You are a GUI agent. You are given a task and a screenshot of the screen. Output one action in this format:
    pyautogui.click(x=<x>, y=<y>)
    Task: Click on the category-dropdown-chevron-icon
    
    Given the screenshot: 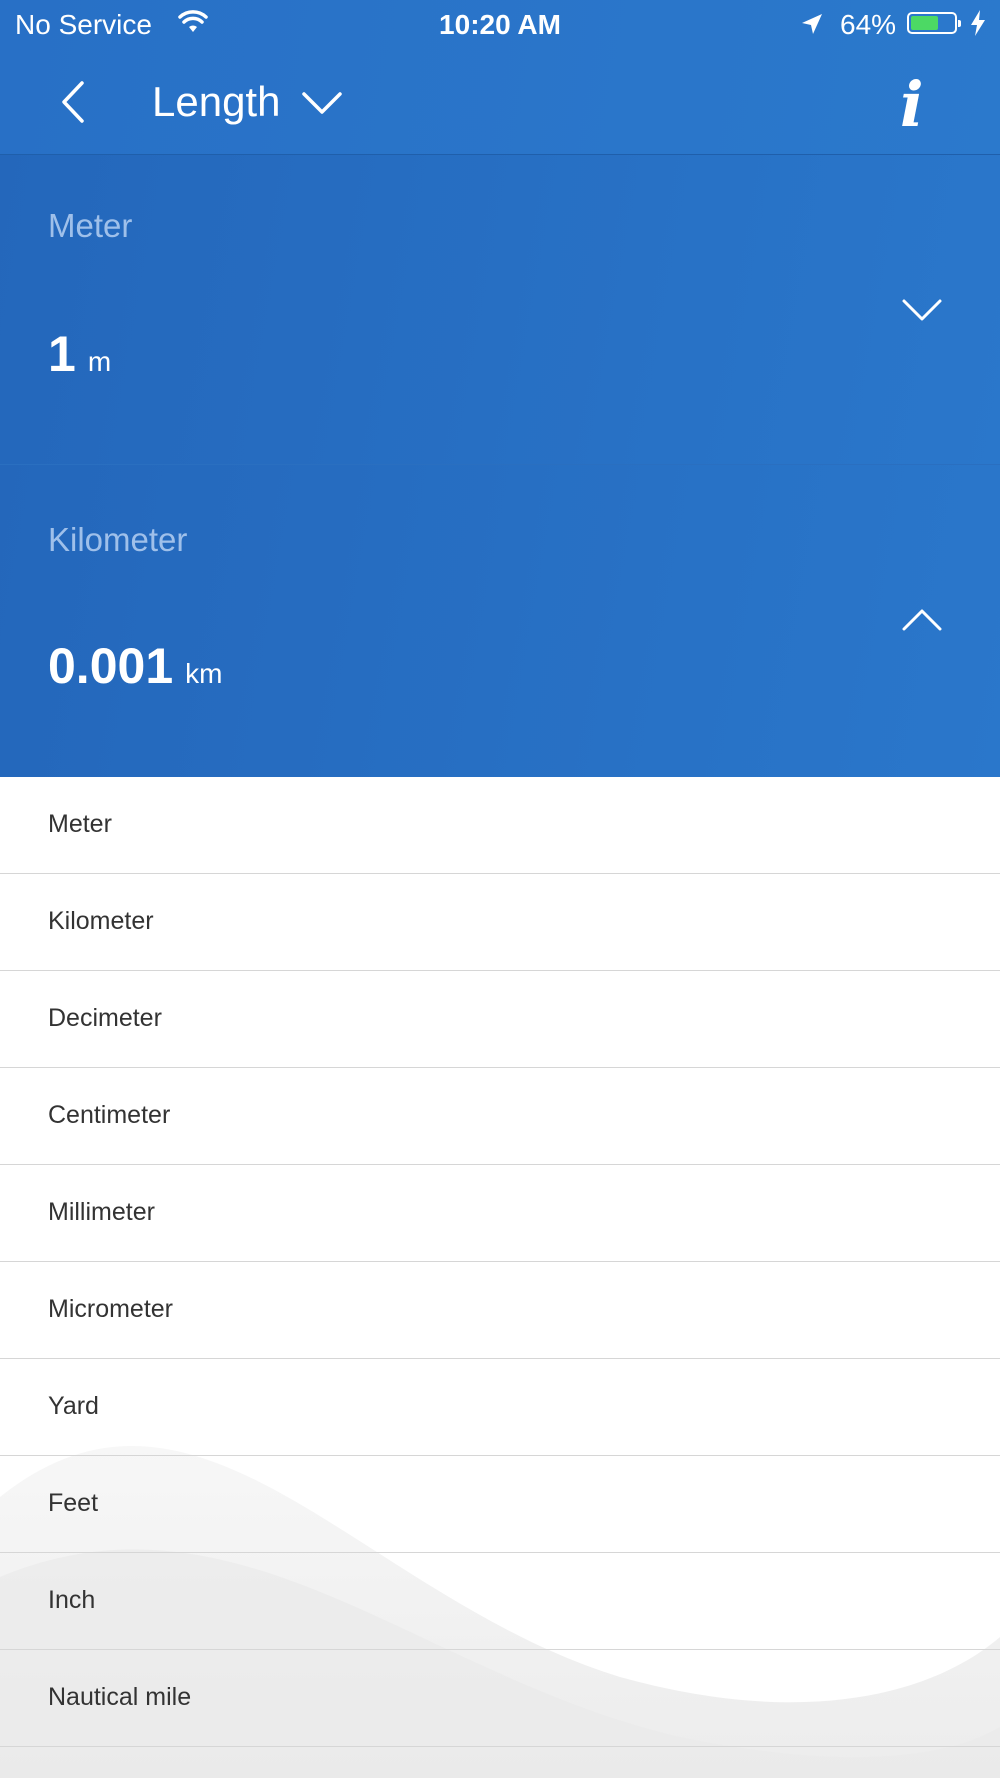 What is the action you would take?
    pyautogui.click(x=322, y=103)
    